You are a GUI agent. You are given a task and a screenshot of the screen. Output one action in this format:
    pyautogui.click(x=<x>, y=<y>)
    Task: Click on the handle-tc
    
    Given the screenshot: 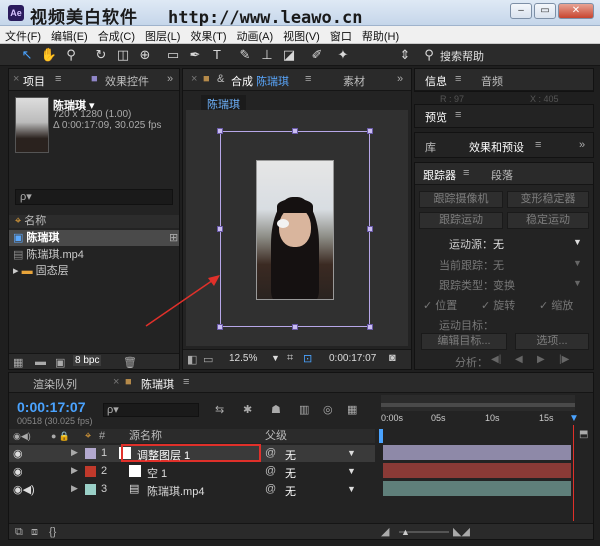 What is the action you would take?
    pyautogui.click(x=295, y=131)
    